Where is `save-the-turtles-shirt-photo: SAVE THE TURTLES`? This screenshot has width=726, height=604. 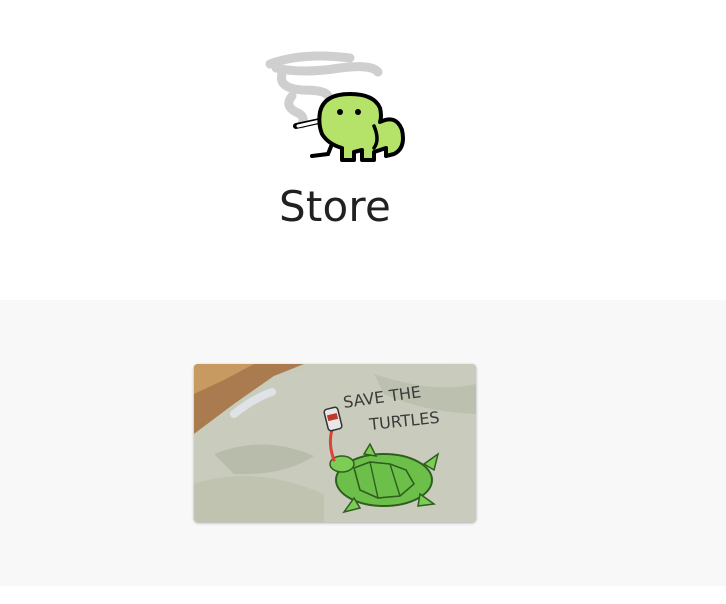
save-the-turtles-shirt-photo: SAVE THE TURTLES is located at coordinates (335, 443).